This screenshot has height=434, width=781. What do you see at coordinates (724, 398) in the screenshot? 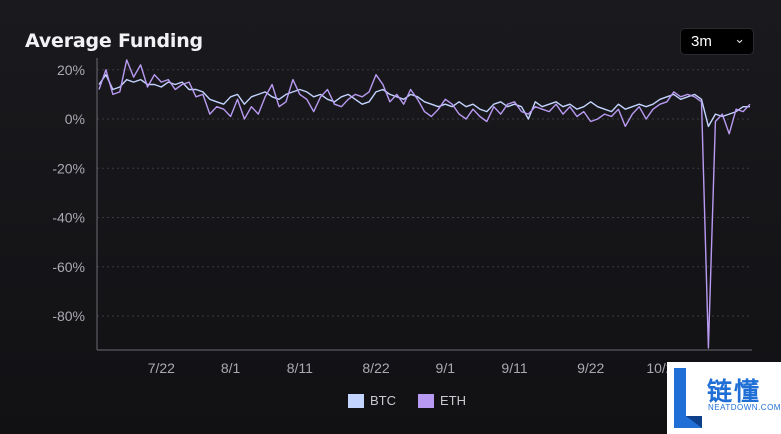
I see `watermark: 链懂 NEATDOWN.COM` at bounding box center [724, 398].